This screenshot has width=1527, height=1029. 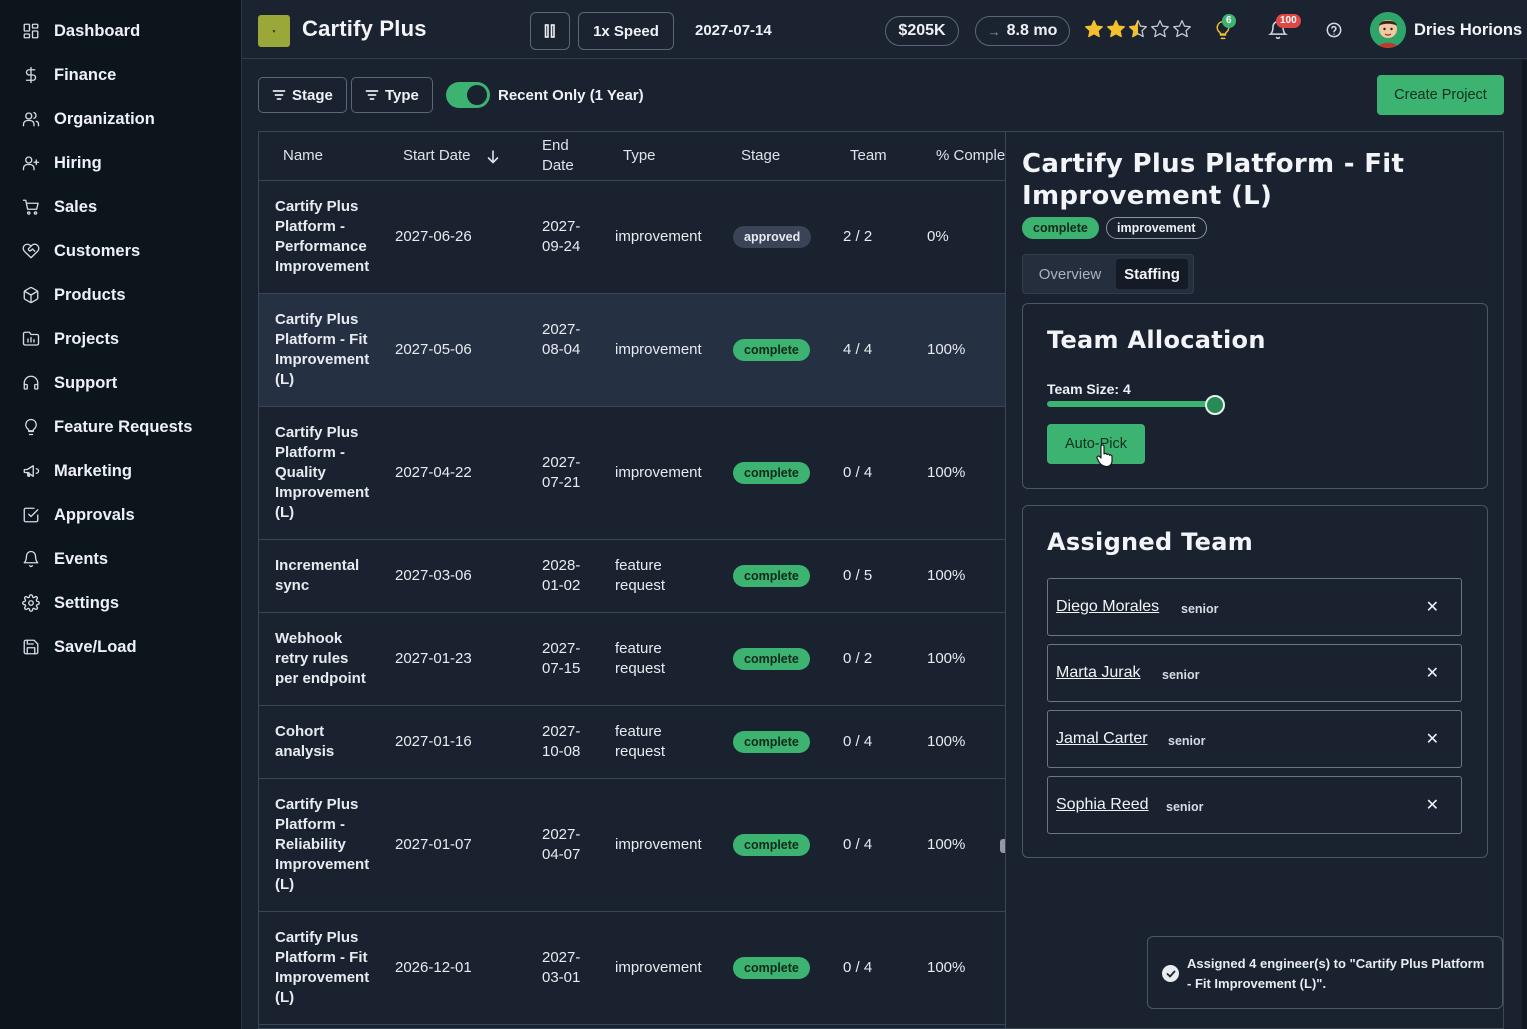 I want to click on member-name-link: Diego Morales, so click(x=1107, y=607).